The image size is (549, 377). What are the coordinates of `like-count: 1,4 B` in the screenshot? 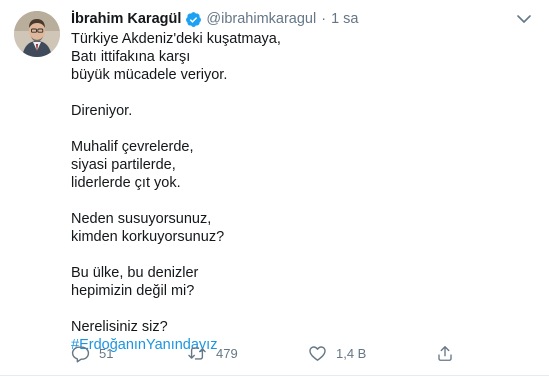 It's located at (351, 353).